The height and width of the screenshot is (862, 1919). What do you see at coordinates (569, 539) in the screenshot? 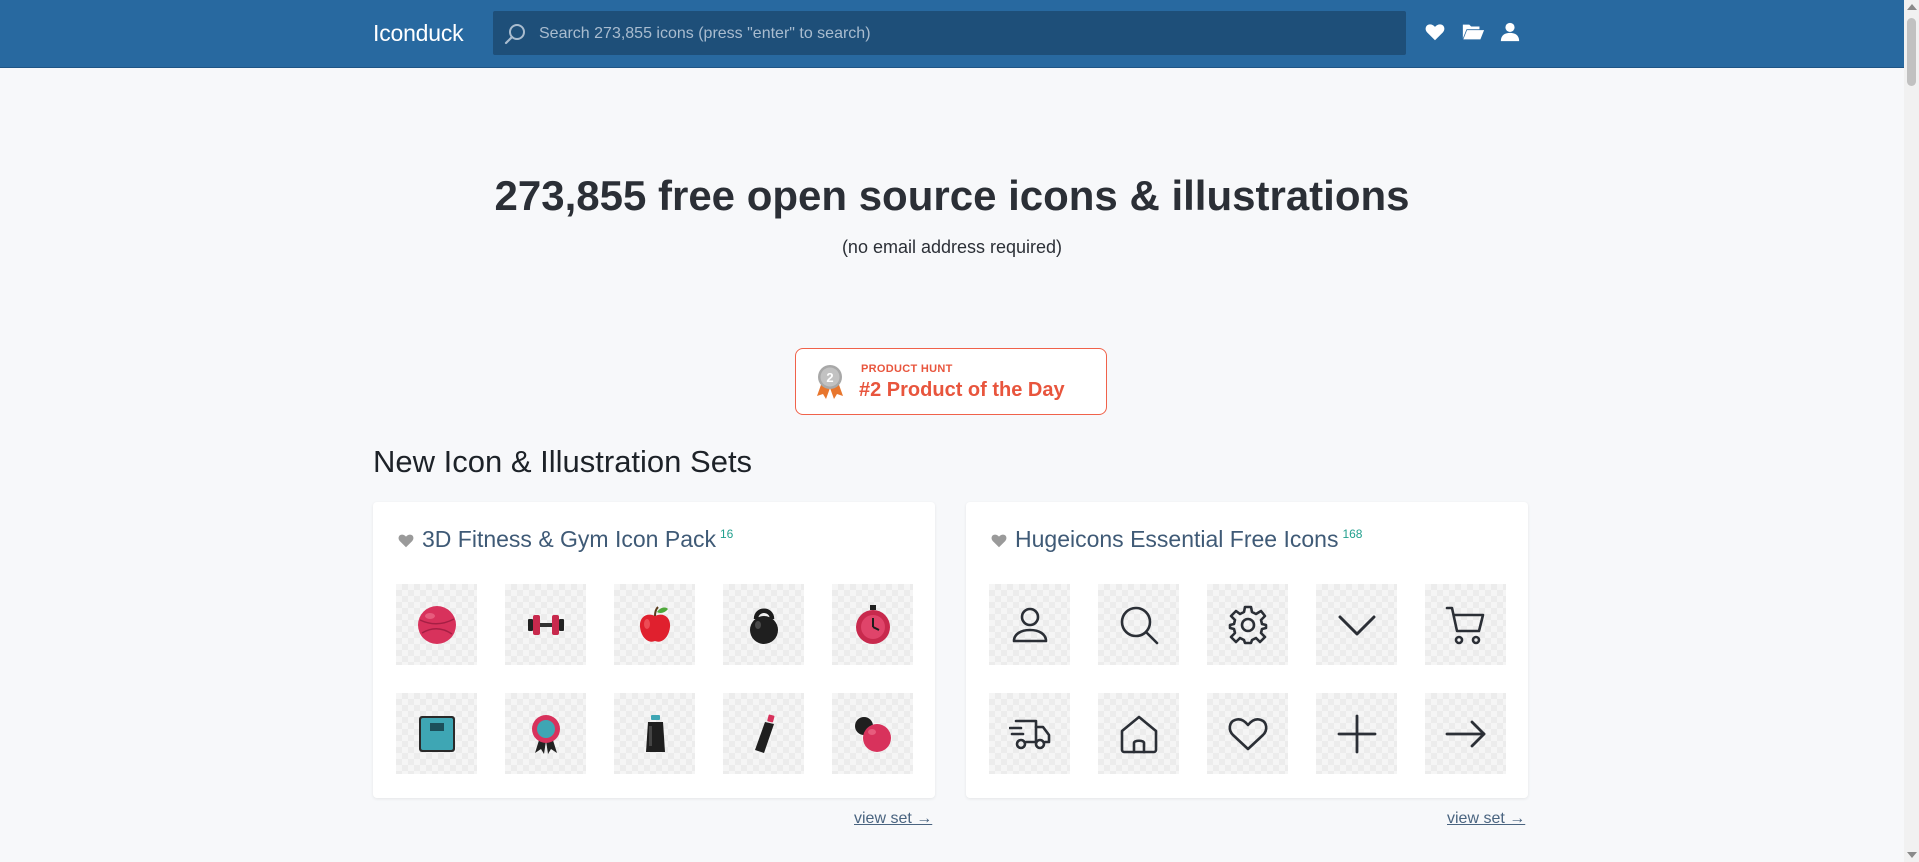
I see `set-title-text: 3D Fitness & Gym Icon Pack` at bounding box center [569, 539].